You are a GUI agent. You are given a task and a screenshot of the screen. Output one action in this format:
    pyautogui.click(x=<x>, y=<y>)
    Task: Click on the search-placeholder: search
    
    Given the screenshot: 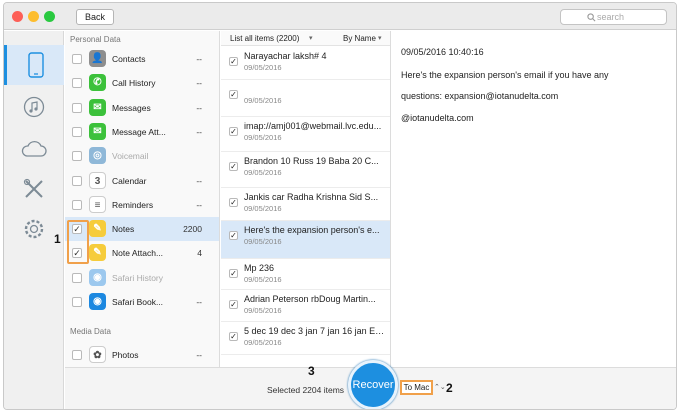 What is the action you would take?
    pyautogui.click(x=611, y=17)
    